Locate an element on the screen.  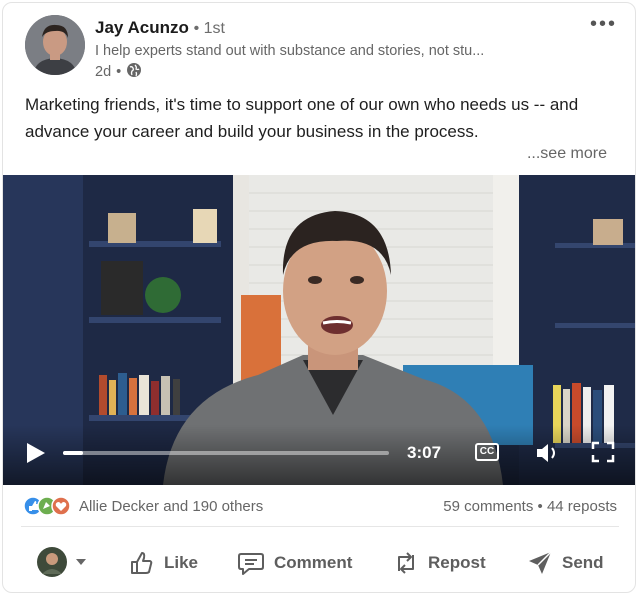
more-options-icon: ••• is located at coordinates (603, 24).